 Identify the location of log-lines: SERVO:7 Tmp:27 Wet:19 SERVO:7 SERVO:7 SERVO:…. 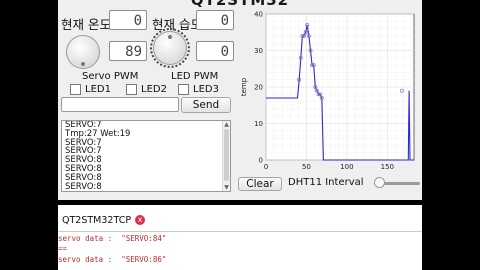
(146, 156).